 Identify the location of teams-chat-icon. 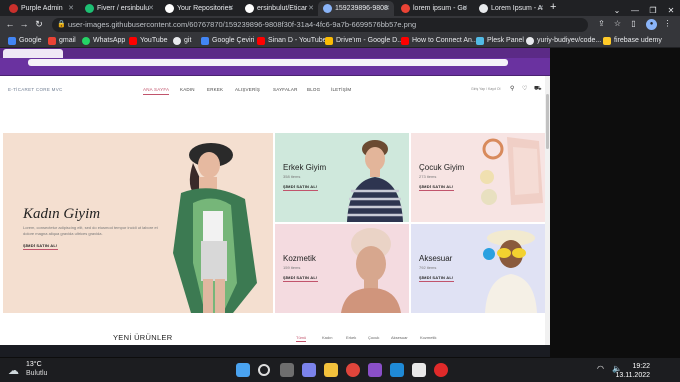
(309, 370).